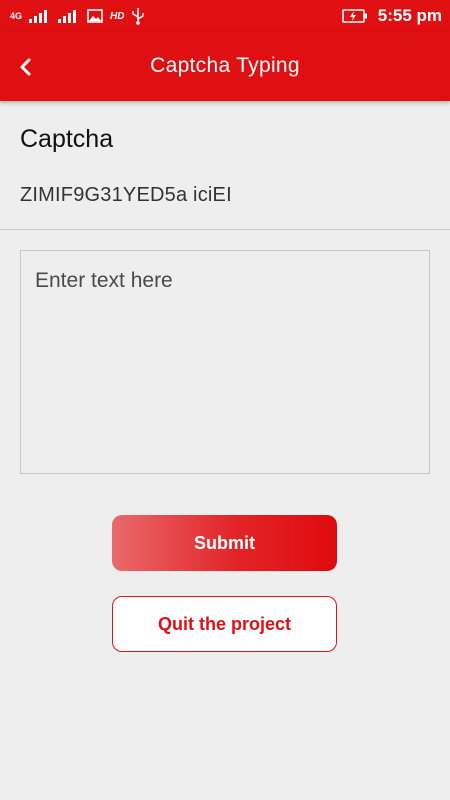 Image resolution: width=450 pixels, height=800 pixels. Describe the element at coordinates (409, 15) in the screenshot. I see `status-time: 5:55 pm` at that location.